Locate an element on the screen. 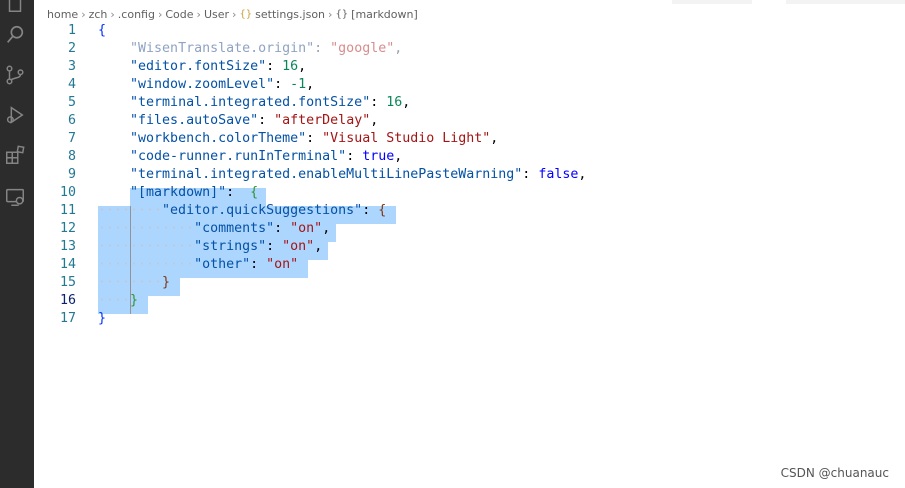 Image resolution: width=905 pixels, height=488 pixels. code-text: "window.zoomLevel": -1, is located at coordinates (206, 85).